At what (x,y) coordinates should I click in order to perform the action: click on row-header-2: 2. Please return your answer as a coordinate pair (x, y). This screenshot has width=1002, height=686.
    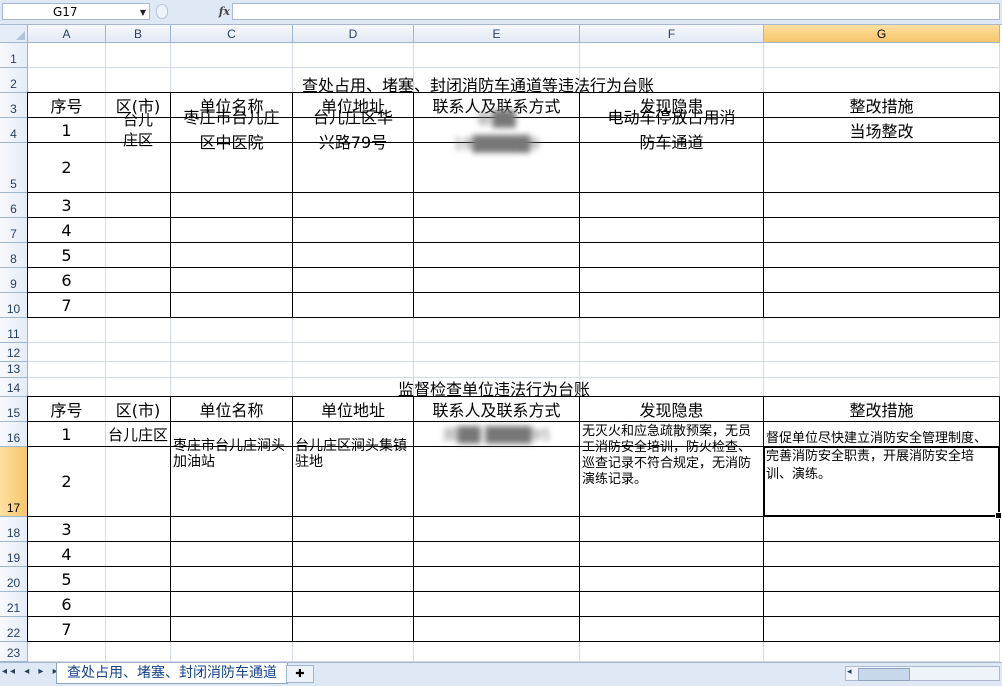
    Looking at the image, I should click on (14, 80).